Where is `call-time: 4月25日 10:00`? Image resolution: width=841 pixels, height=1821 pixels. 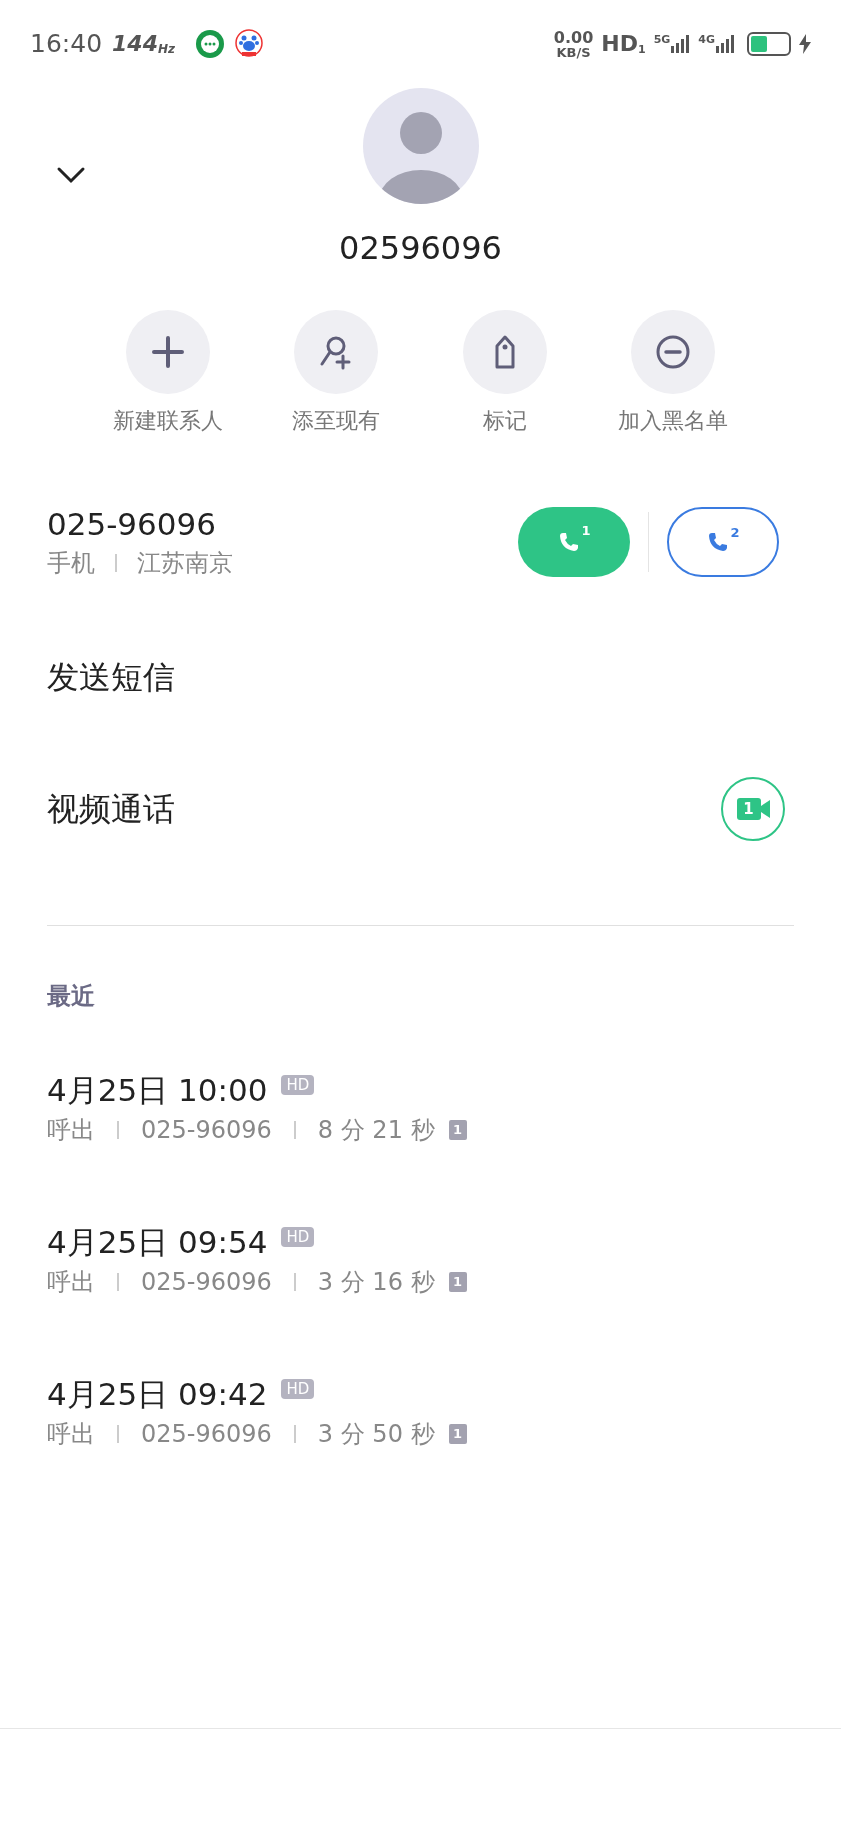 call-time: 4月25日 10:00 is located at coordinates (157, 1090).